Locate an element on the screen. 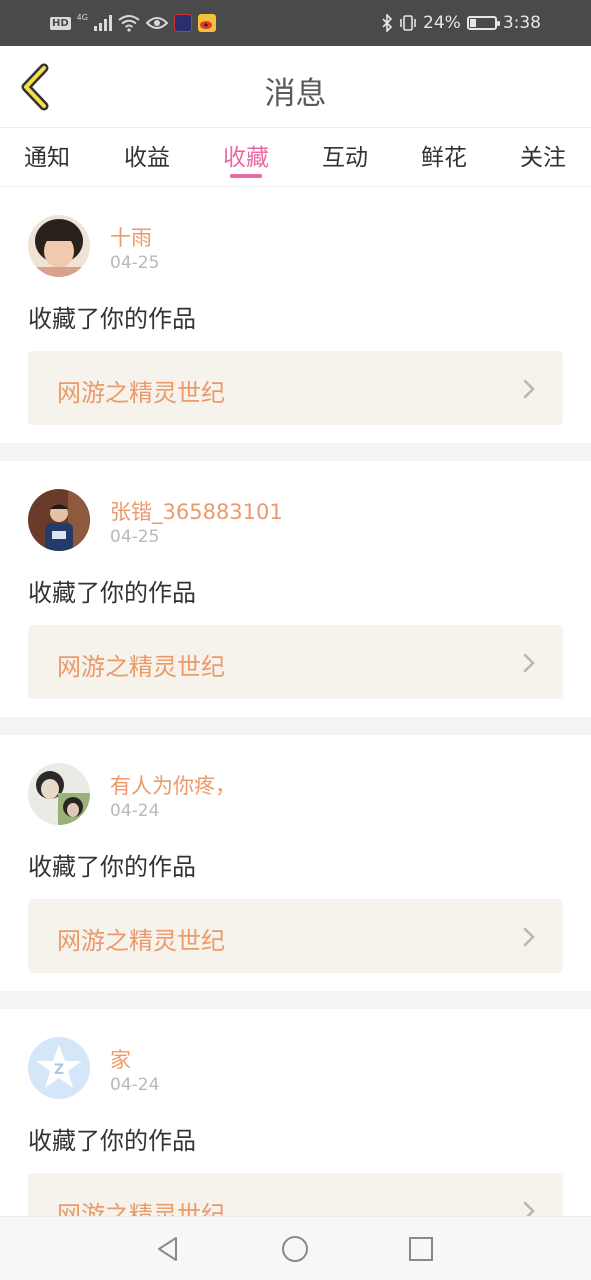 This screenshot has height=1280, width=591. status-bar: HD 4G 24% 3:38 is located at coordinates (295, 23).